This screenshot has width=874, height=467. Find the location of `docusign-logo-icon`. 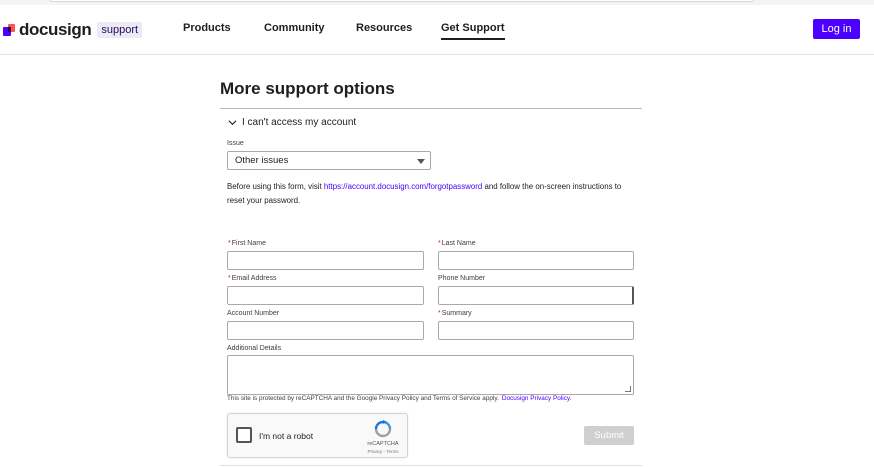

docusign-logo-icon is located at coordinates (9, 30).